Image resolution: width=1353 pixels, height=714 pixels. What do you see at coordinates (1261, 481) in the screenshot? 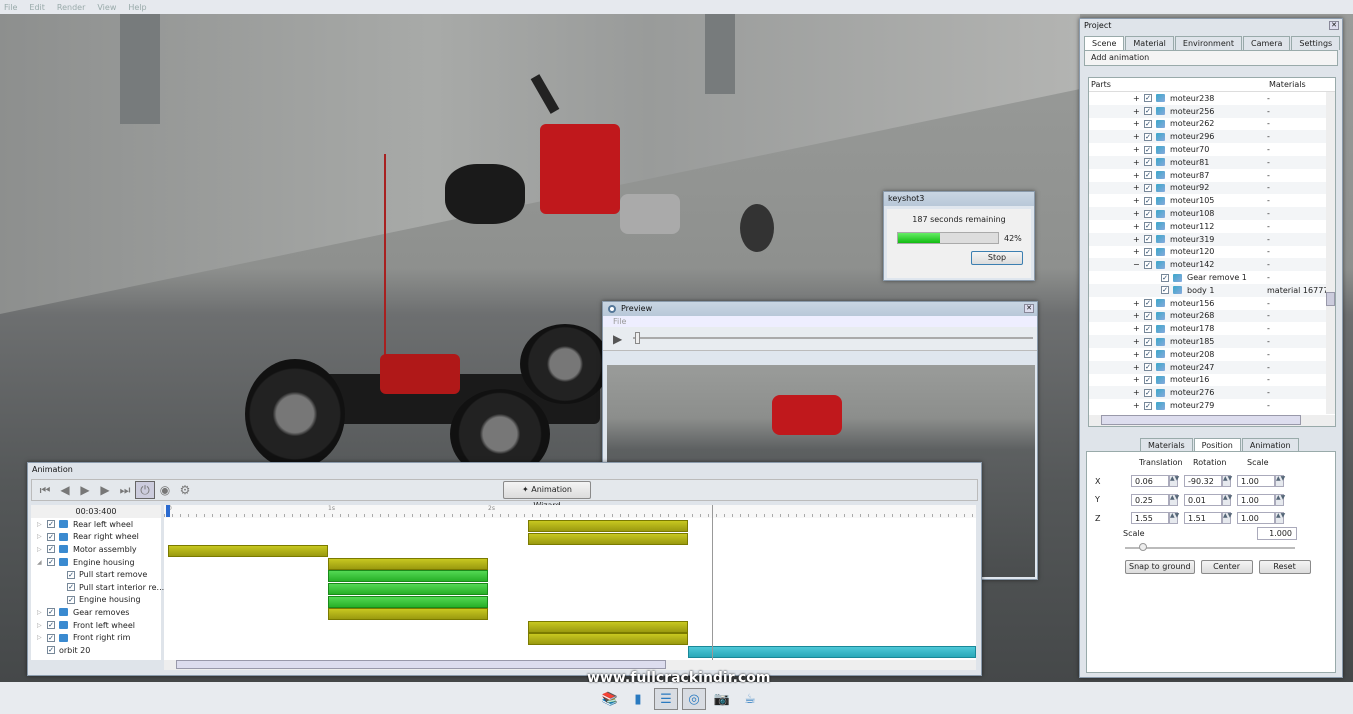
I see `scale-x-spinbox: 1.00 ▲▼` at bounding box center [1261, 481].